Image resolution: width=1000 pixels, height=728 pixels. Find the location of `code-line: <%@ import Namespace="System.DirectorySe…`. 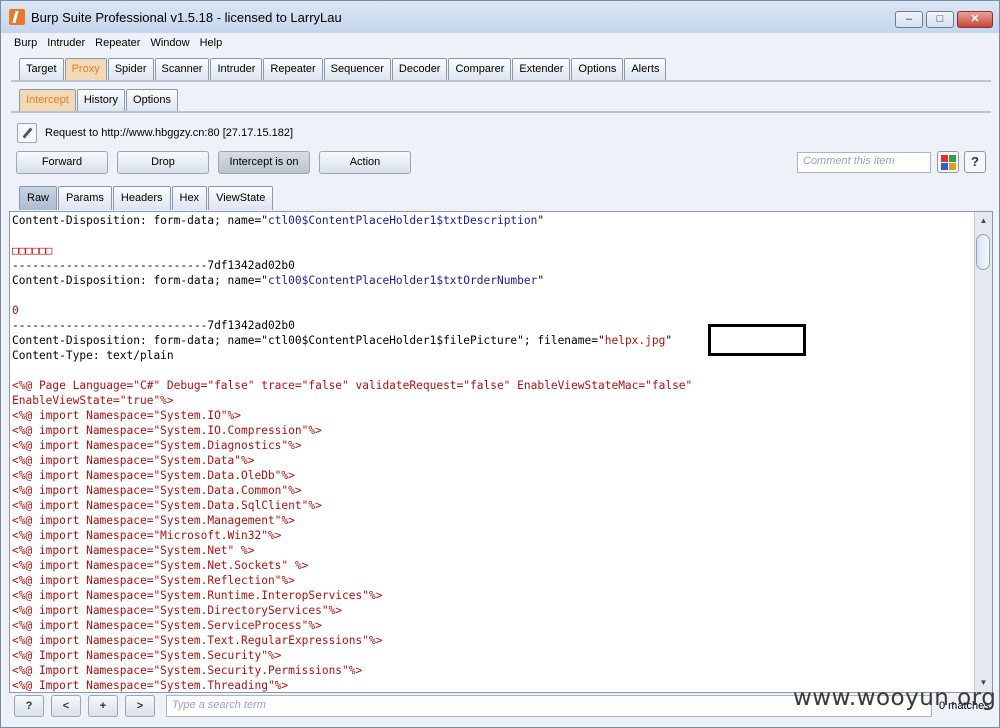

code-line: <%@ import Namespace="System.DirectorySe… is located at coordinates (493, 610).